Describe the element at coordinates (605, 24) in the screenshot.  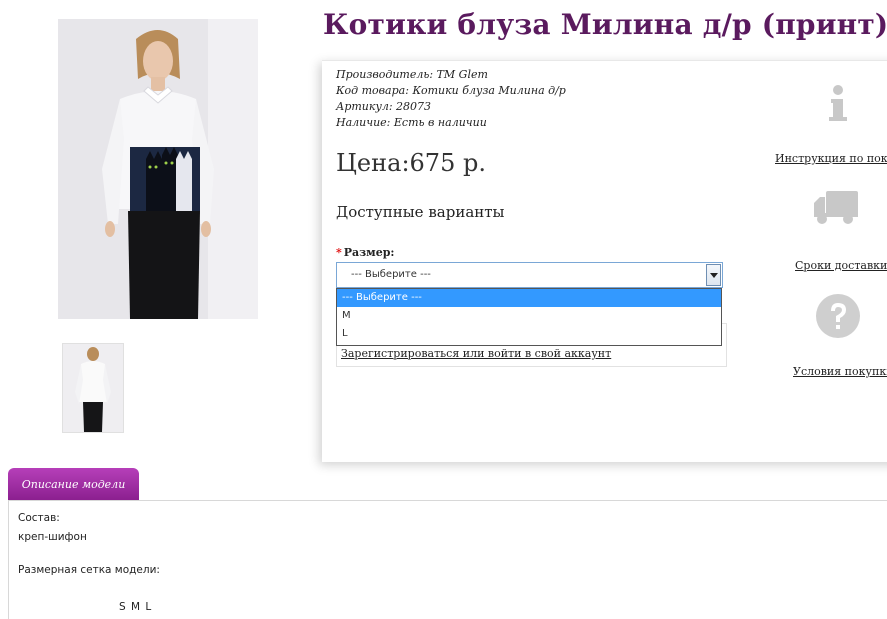
I see `product-title: Котики блуза Милина д/р (принт)` at that location.